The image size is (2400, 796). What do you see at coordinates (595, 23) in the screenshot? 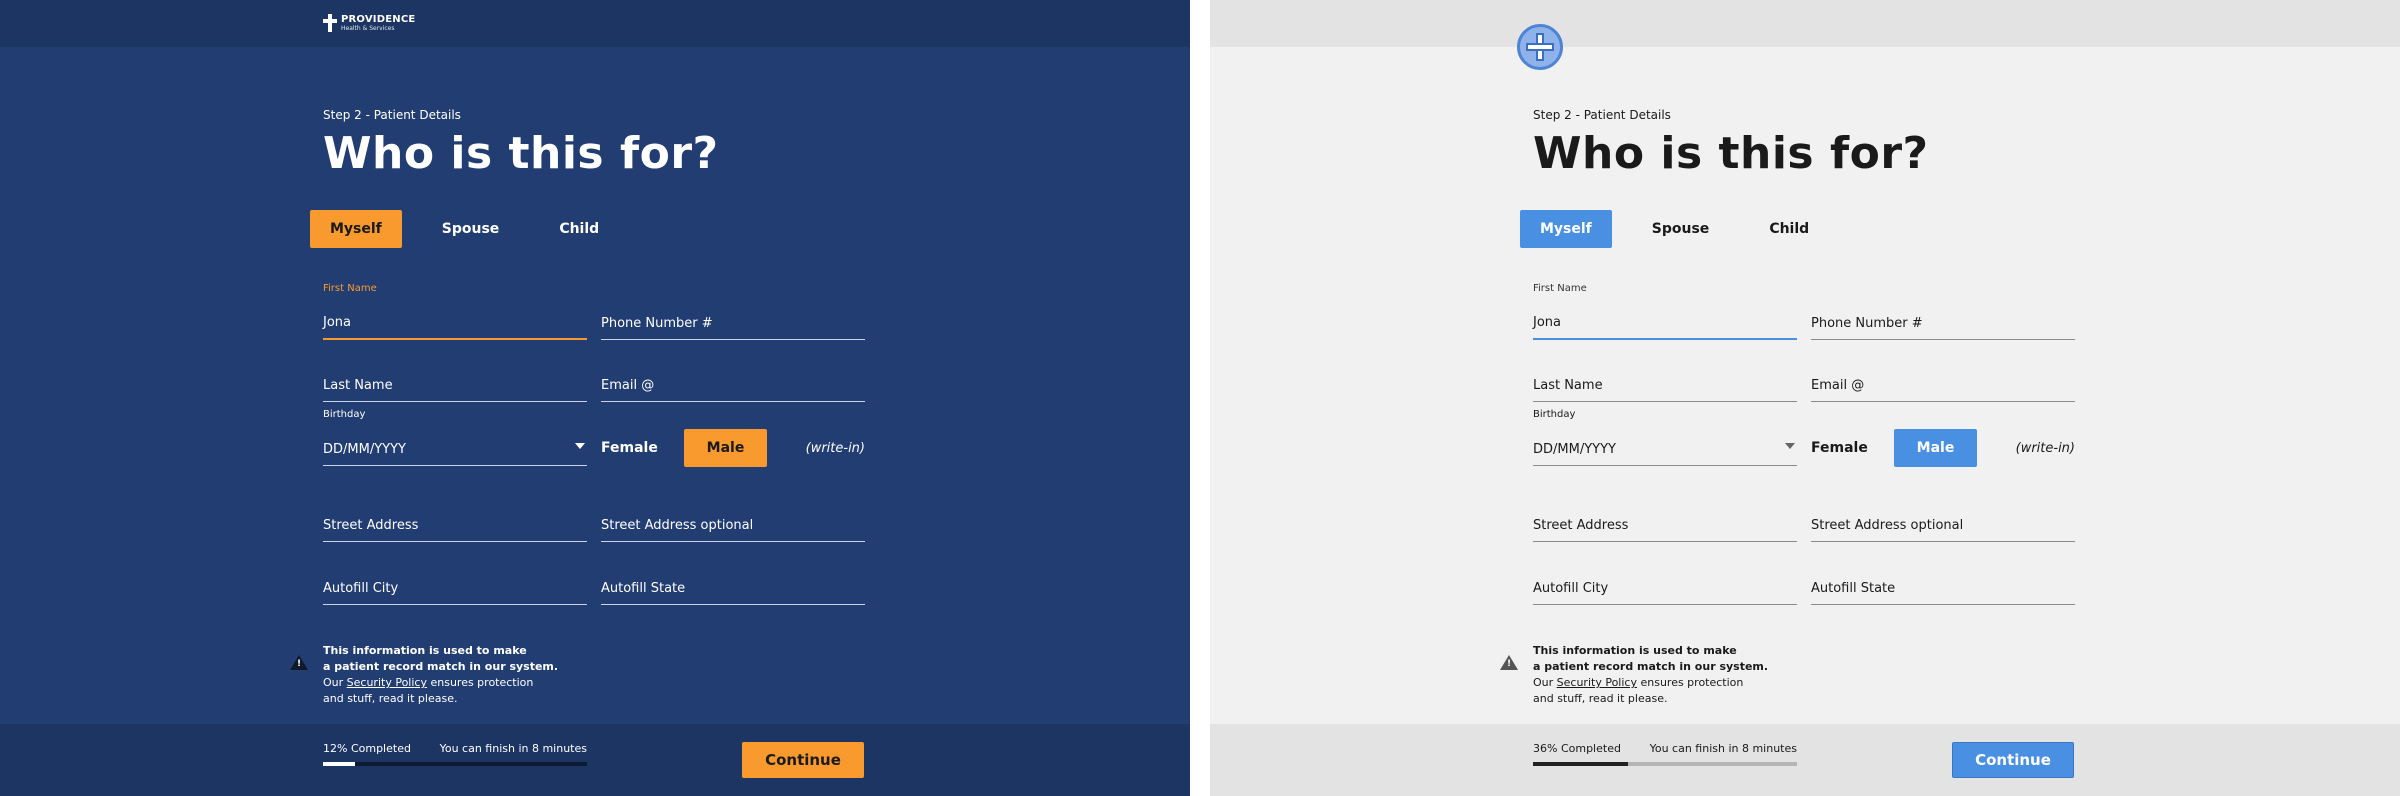
I see `top-bar: PROVIDENCE Health & Services` at bounding box center [595, 23].